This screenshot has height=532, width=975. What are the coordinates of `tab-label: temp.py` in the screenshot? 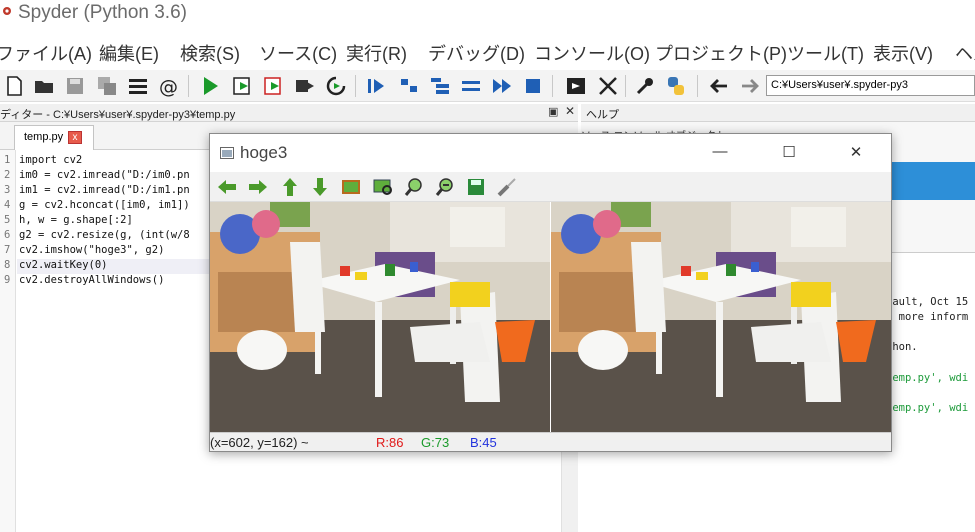 It's located at (44, 137).